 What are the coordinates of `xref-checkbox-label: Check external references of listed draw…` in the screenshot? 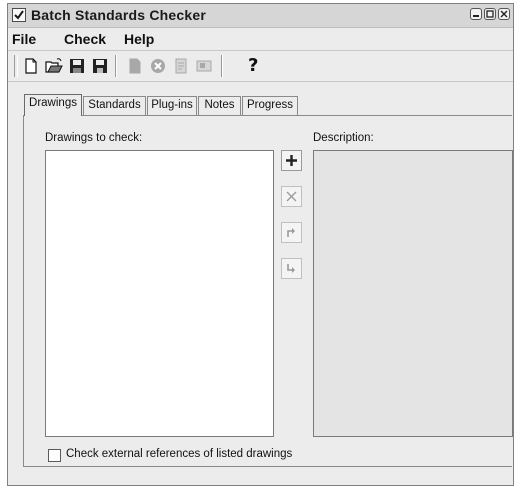 It's located at (179, 454).